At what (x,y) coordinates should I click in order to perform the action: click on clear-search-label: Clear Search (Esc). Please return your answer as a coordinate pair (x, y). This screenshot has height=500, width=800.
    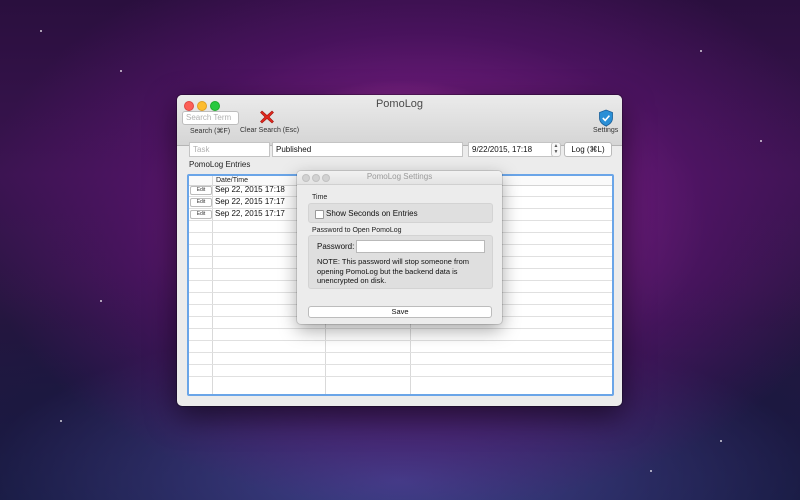
    Looking at the image, I should click on (270, 130).